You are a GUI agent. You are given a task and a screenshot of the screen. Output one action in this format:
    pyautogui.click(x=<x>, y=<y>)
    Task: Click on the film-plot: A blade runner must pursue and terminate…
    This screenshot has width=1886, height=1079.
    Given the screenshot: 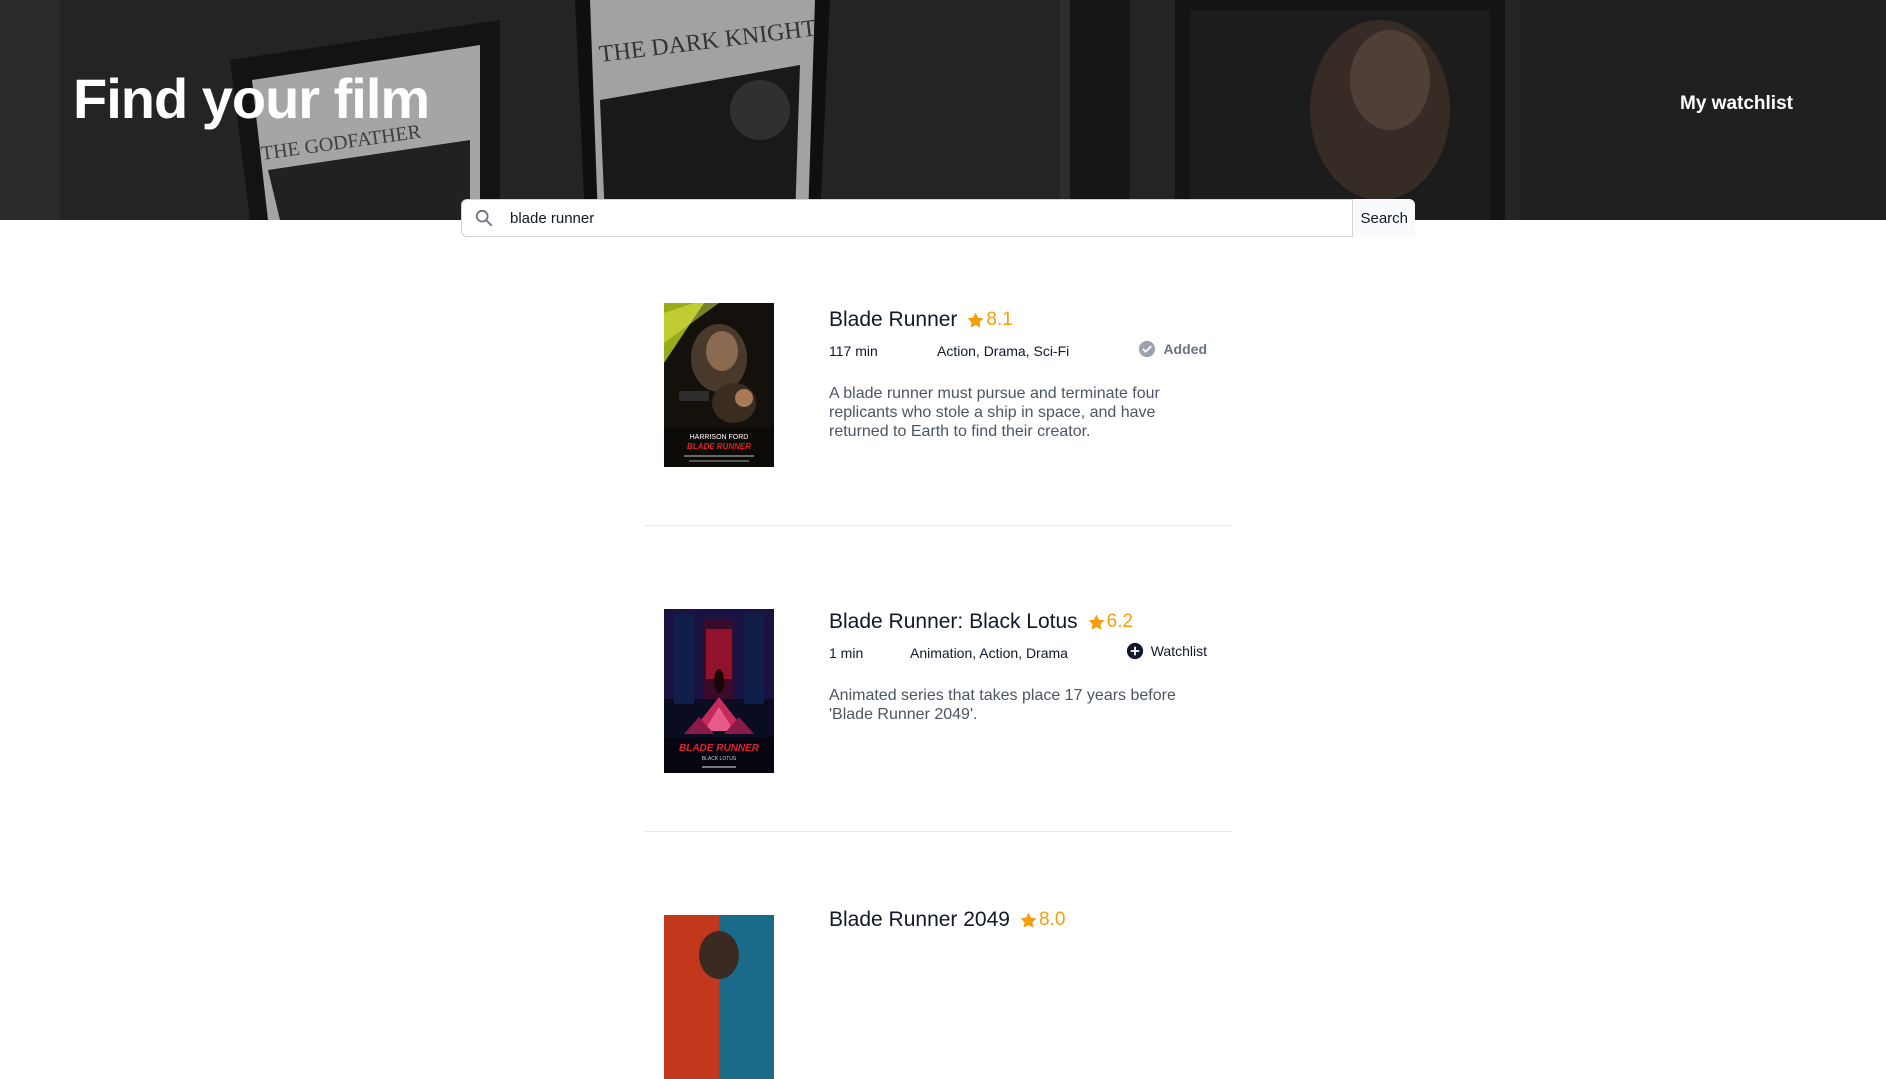 What is the action you would take?
    pyautogui.click(x=994, y=412)
    